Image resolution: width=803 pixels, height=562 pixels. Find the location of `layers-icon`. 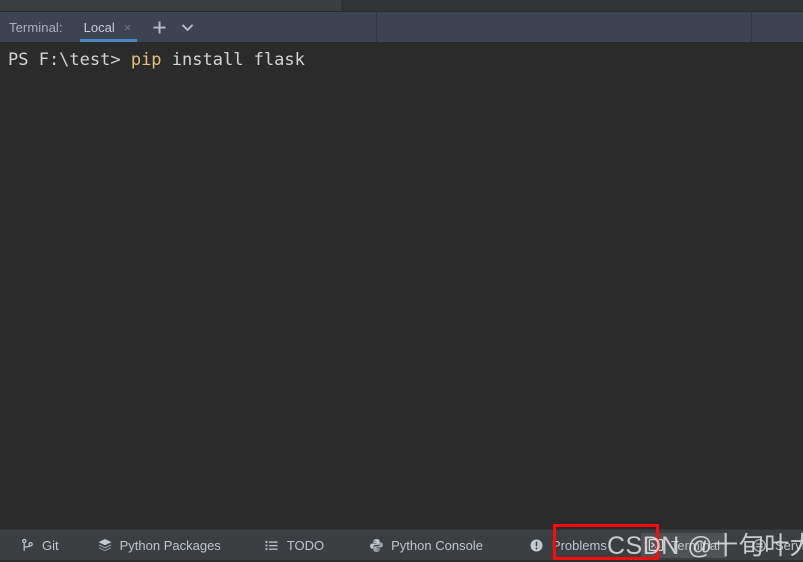

layers-icon is located at coordinates (105, 545).